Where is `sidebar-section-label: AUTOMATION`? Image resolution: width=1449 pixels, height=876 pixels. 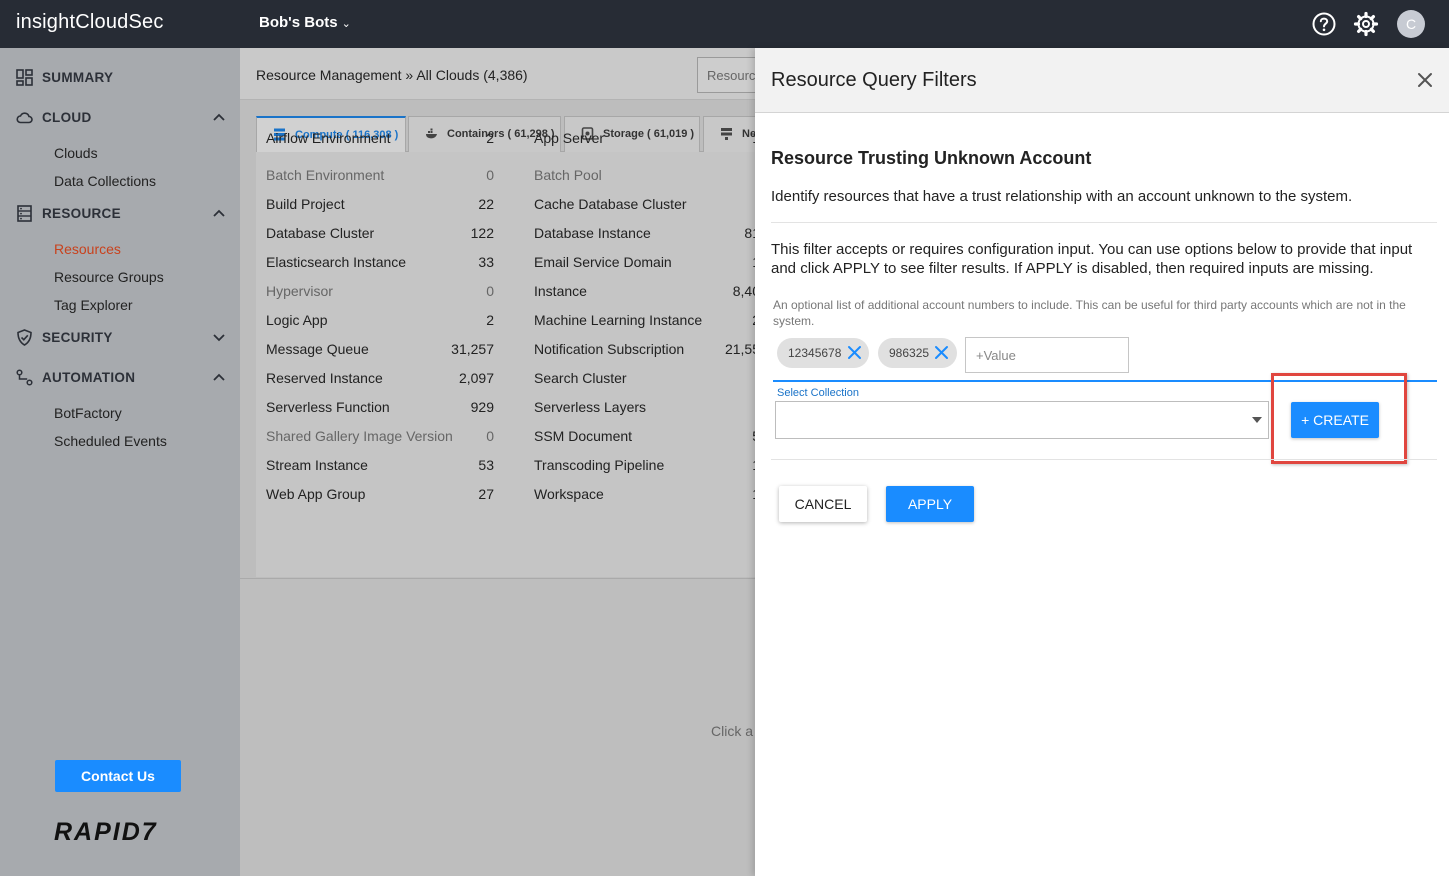 sidebar-section-label: AUTOMATION is located at coordinates (89, 377).